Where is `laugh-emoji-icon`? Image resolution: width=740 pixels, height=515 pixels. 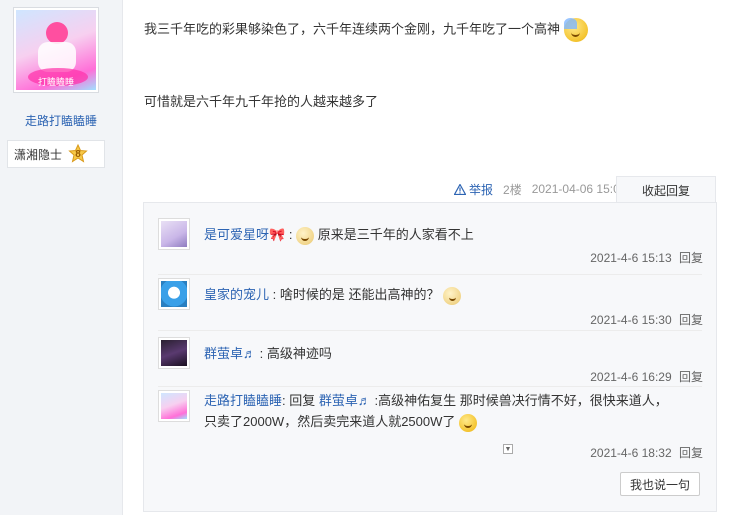 laugh-emoji-icon is located at coordinates (468, 422).